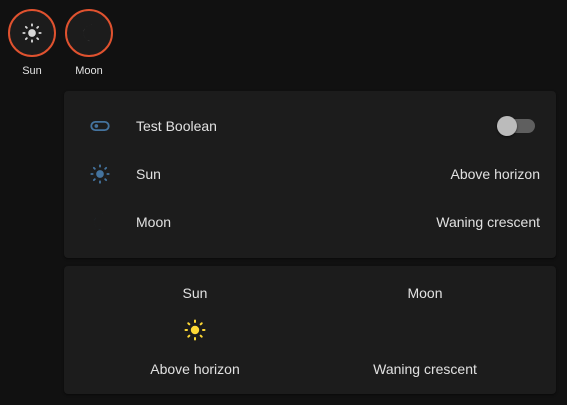 This screenshot has height=405, width=567. What do you see at coordinates (195, 293) in the screenshot?
I see `glance-name: Sun` at bounding box center [195, 293].